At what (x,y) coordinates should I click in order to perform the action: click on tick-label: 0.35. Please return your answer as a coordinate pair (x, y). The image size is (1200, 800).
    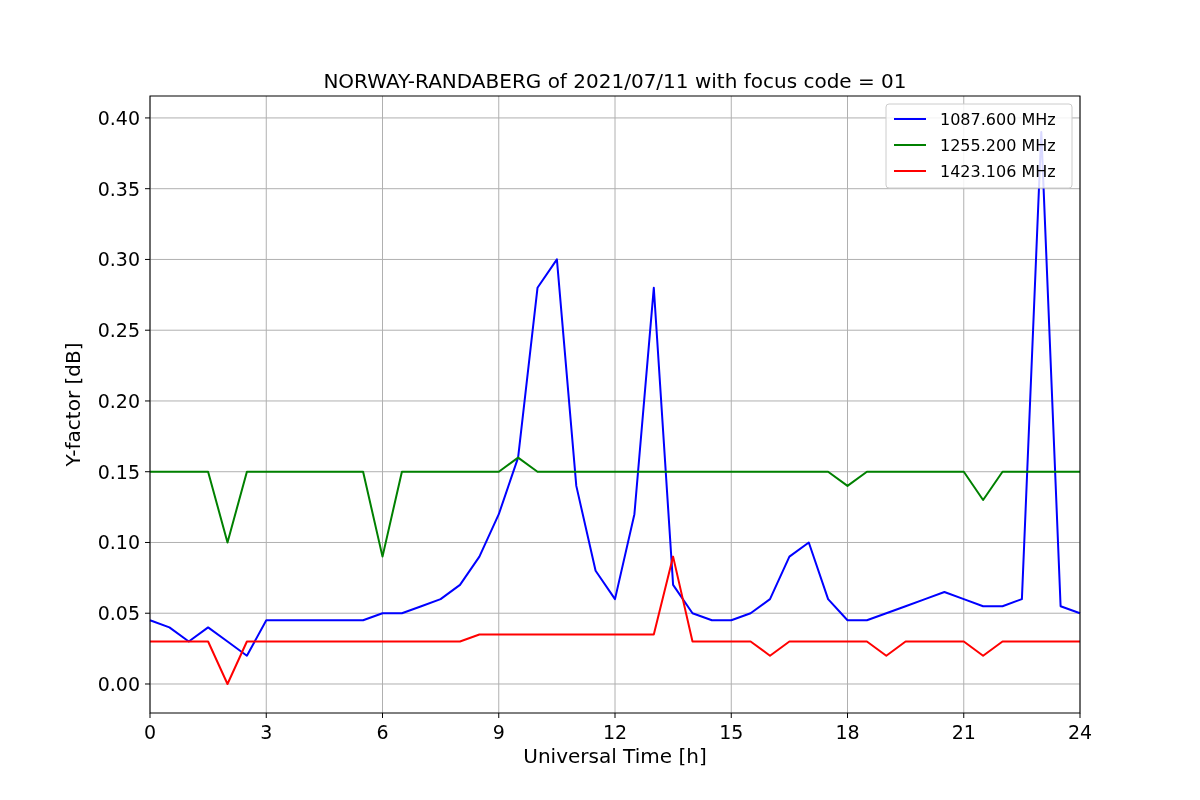
    Looking at the image, I should click on (118, 188).